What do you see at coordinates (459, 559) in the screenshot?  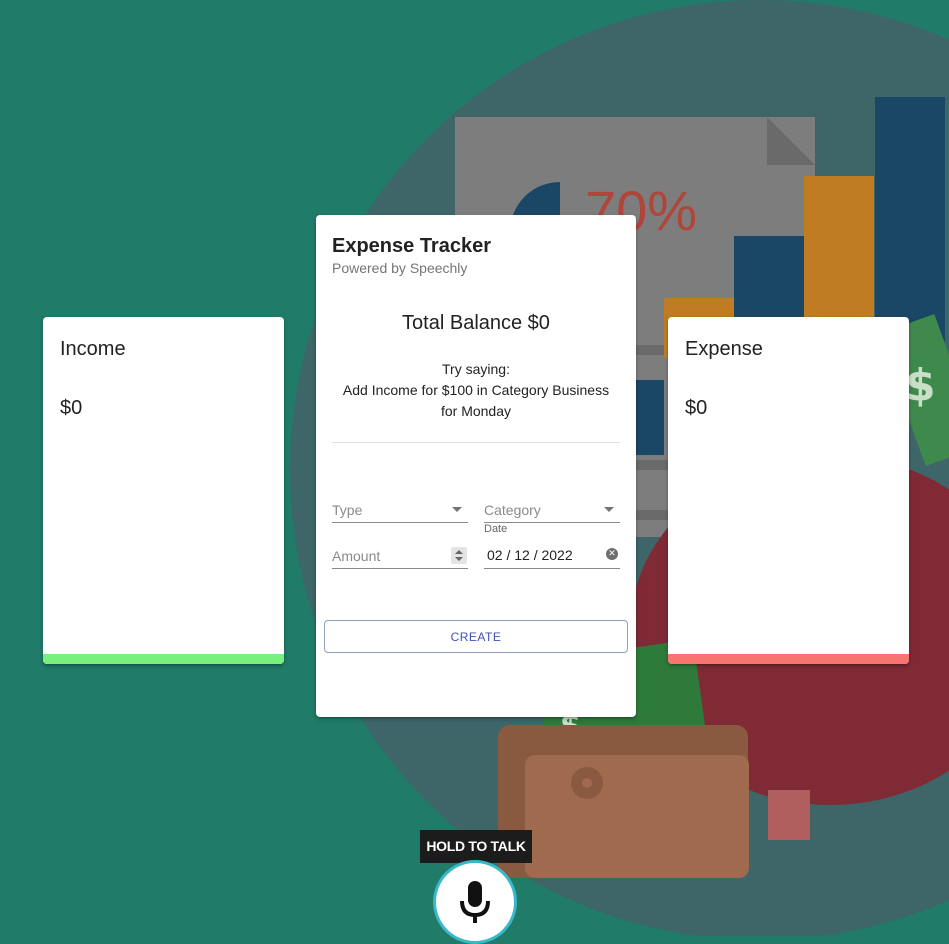 I see `stepper-down-icon` at bounding box center [459, 559].